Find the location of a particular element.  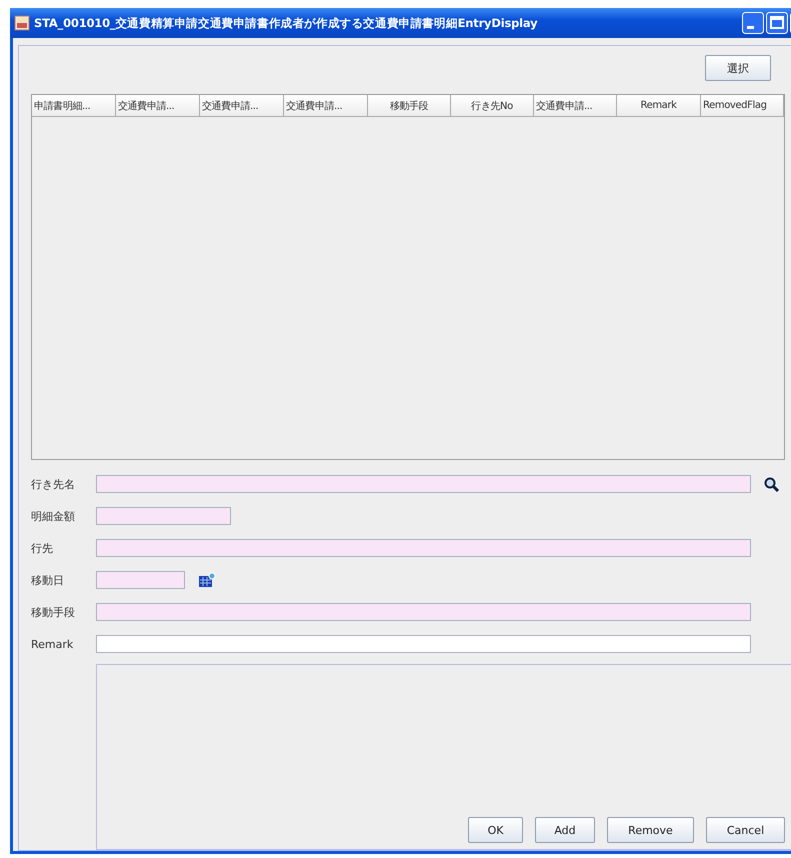

field-label: 明細金額 is located at coordinates (53, 516).